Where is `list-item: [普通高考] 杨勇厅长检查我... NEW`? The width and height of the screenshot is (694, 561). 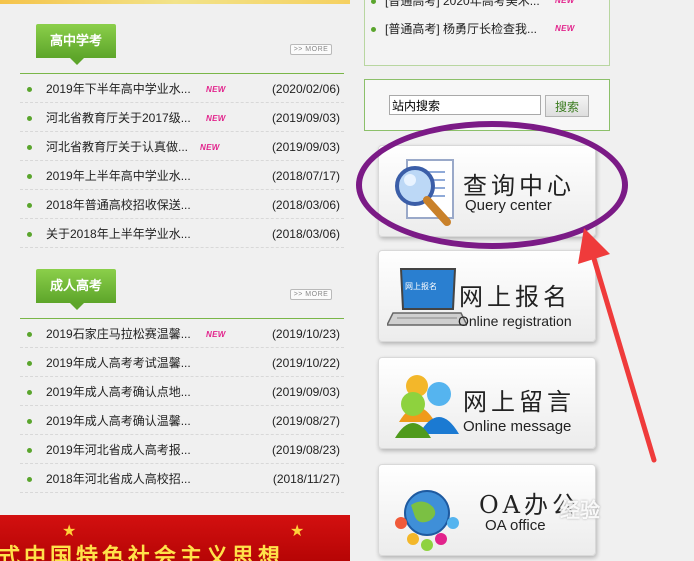
list-item: [普通高考] 杨勇厅长检查我... NEW is located at coordinates (487, 29).